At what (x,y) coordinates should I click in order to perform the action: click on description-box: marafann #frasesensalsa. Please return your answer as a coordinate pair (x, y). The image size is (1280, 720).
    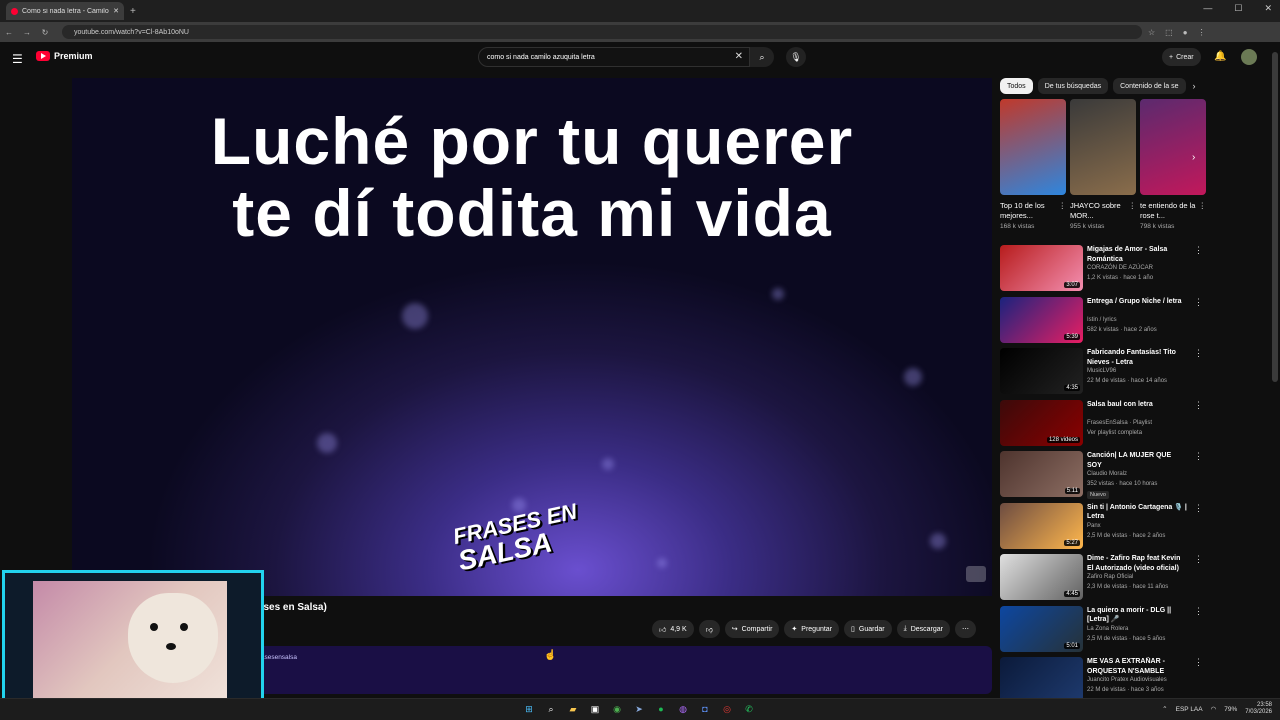
    Looking at the image, I should click on (608, 670).